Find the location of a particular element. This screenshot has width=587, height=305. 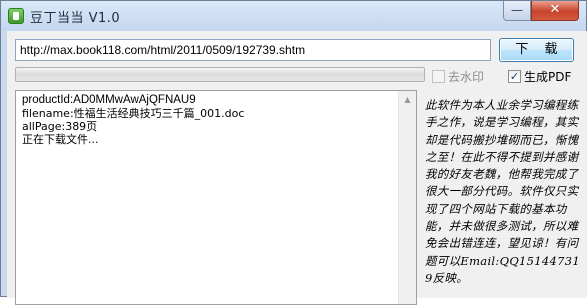

close-icon: ✕ is located at coordinates (555, 9).